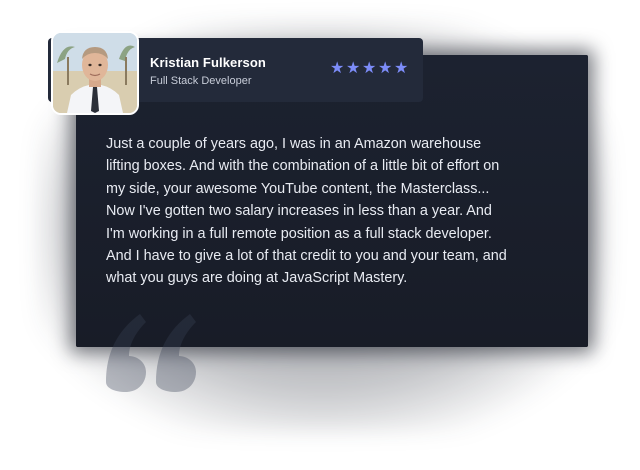  Describe the element at coordinates (201, 81) in the screenshot. I see `author-role: Full Stack Developer` at that location.